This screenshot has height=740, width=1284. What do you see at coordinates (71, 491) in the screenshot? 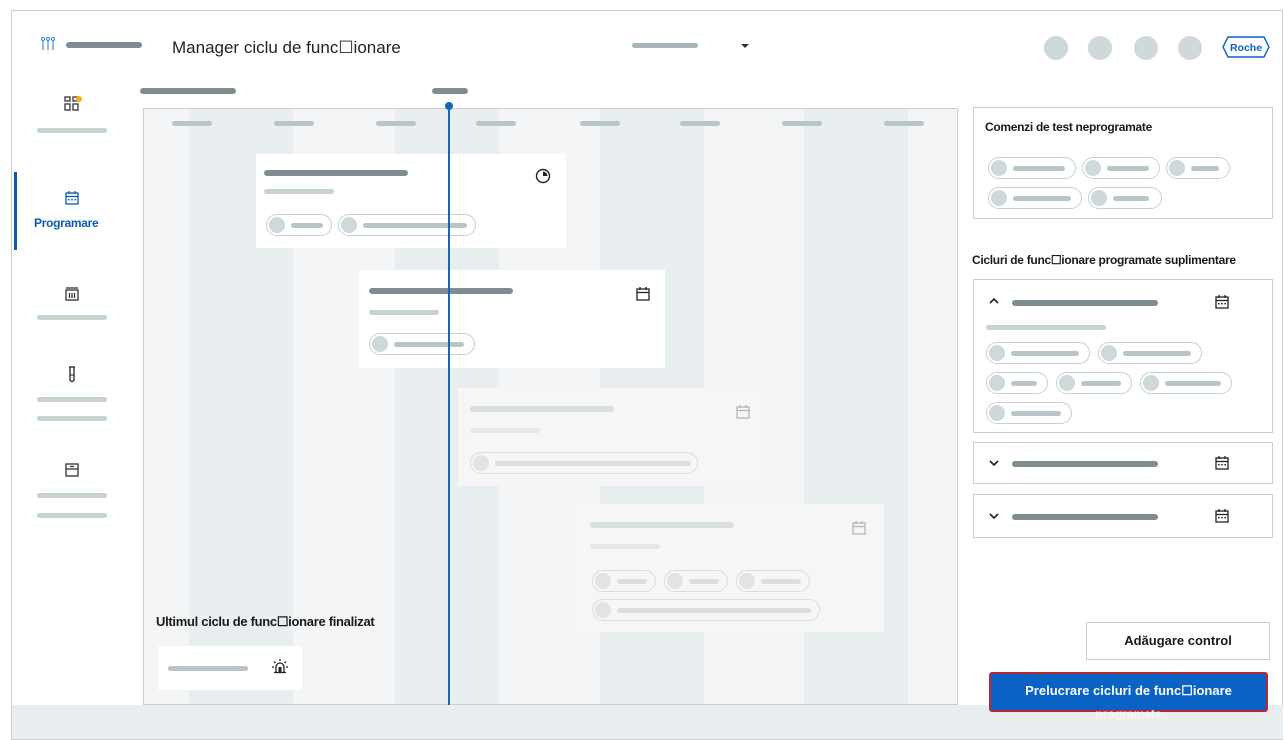
I see `sidebar-item-storage` at bounding box center [71, 491].